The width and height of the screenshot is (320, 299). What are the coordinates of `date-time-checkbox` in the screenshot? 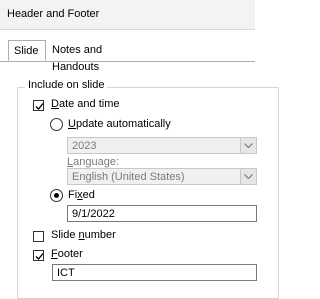 It's located at (38, 105).